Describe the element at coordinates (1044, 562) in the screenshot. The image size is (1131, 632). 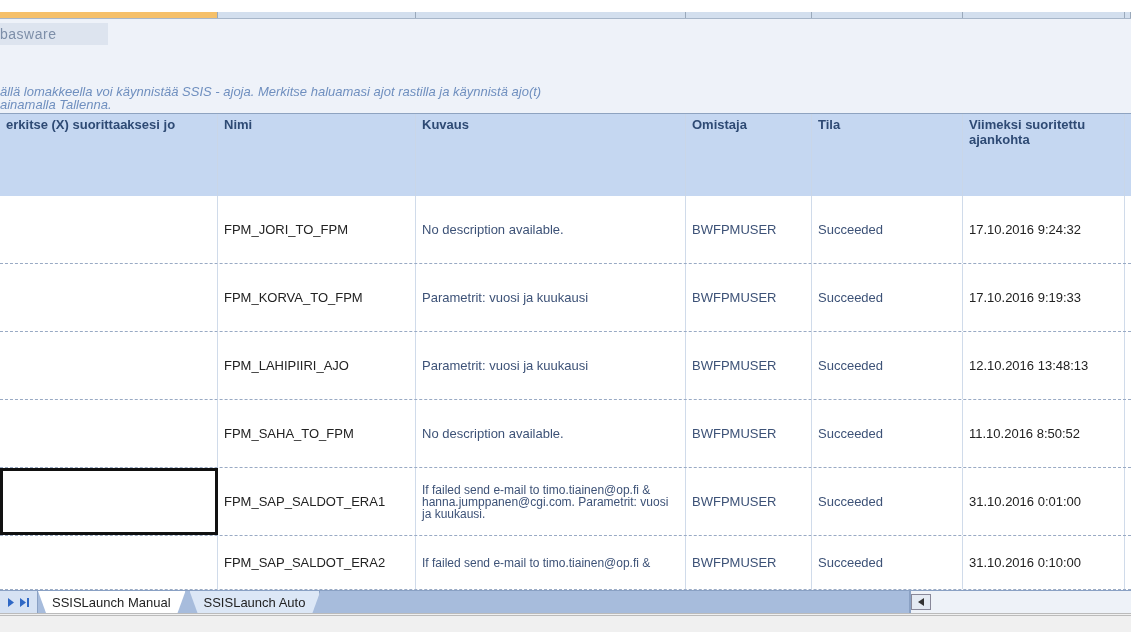
I see `table-cell: 31.10.2016 0:10:00` at that location.